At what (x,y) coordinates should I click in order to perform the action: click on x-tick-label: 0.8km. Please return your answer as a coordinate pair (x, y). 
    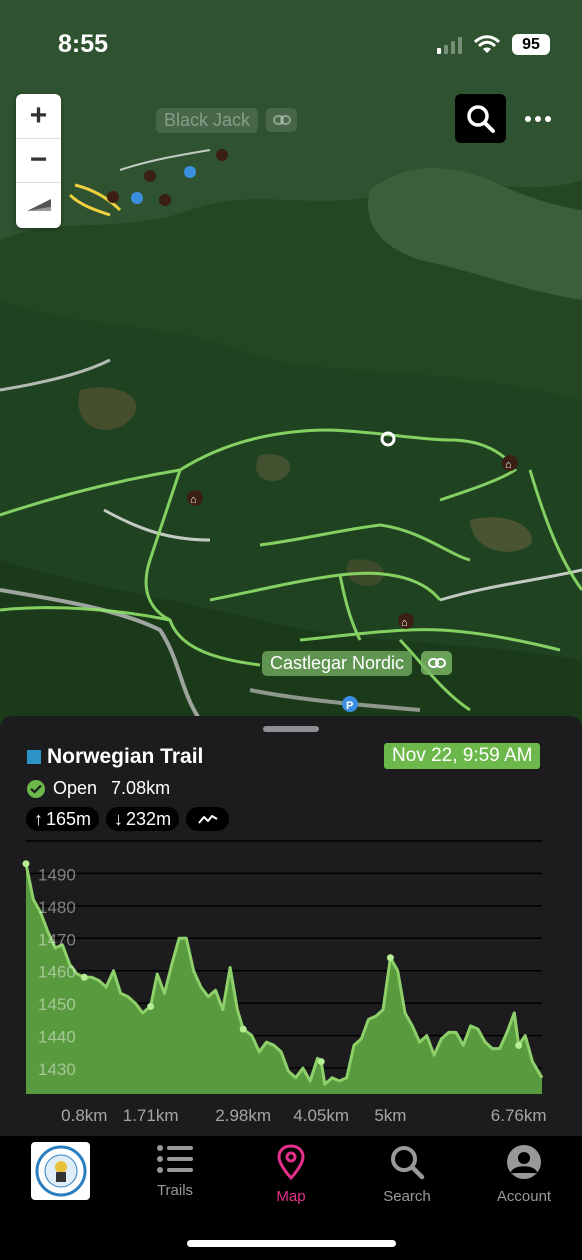
    Looking at the image, I should click on (84, 1115).